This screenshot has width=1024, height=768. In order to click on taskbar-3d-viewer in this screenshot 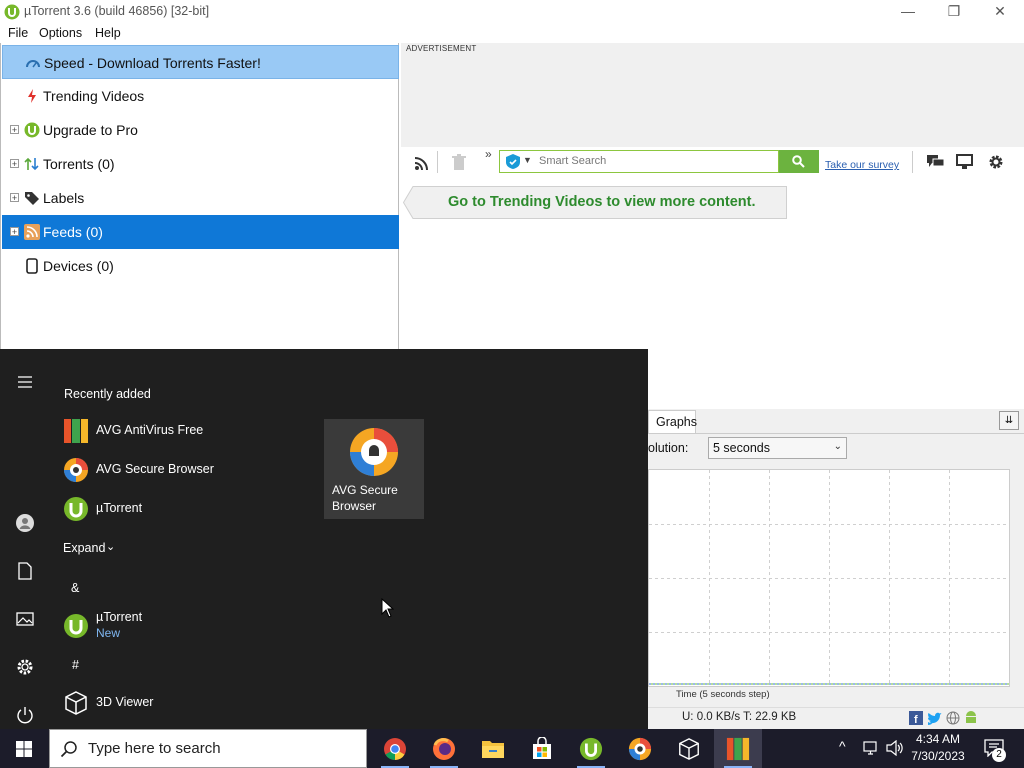, I will do `click(689, 748)`.